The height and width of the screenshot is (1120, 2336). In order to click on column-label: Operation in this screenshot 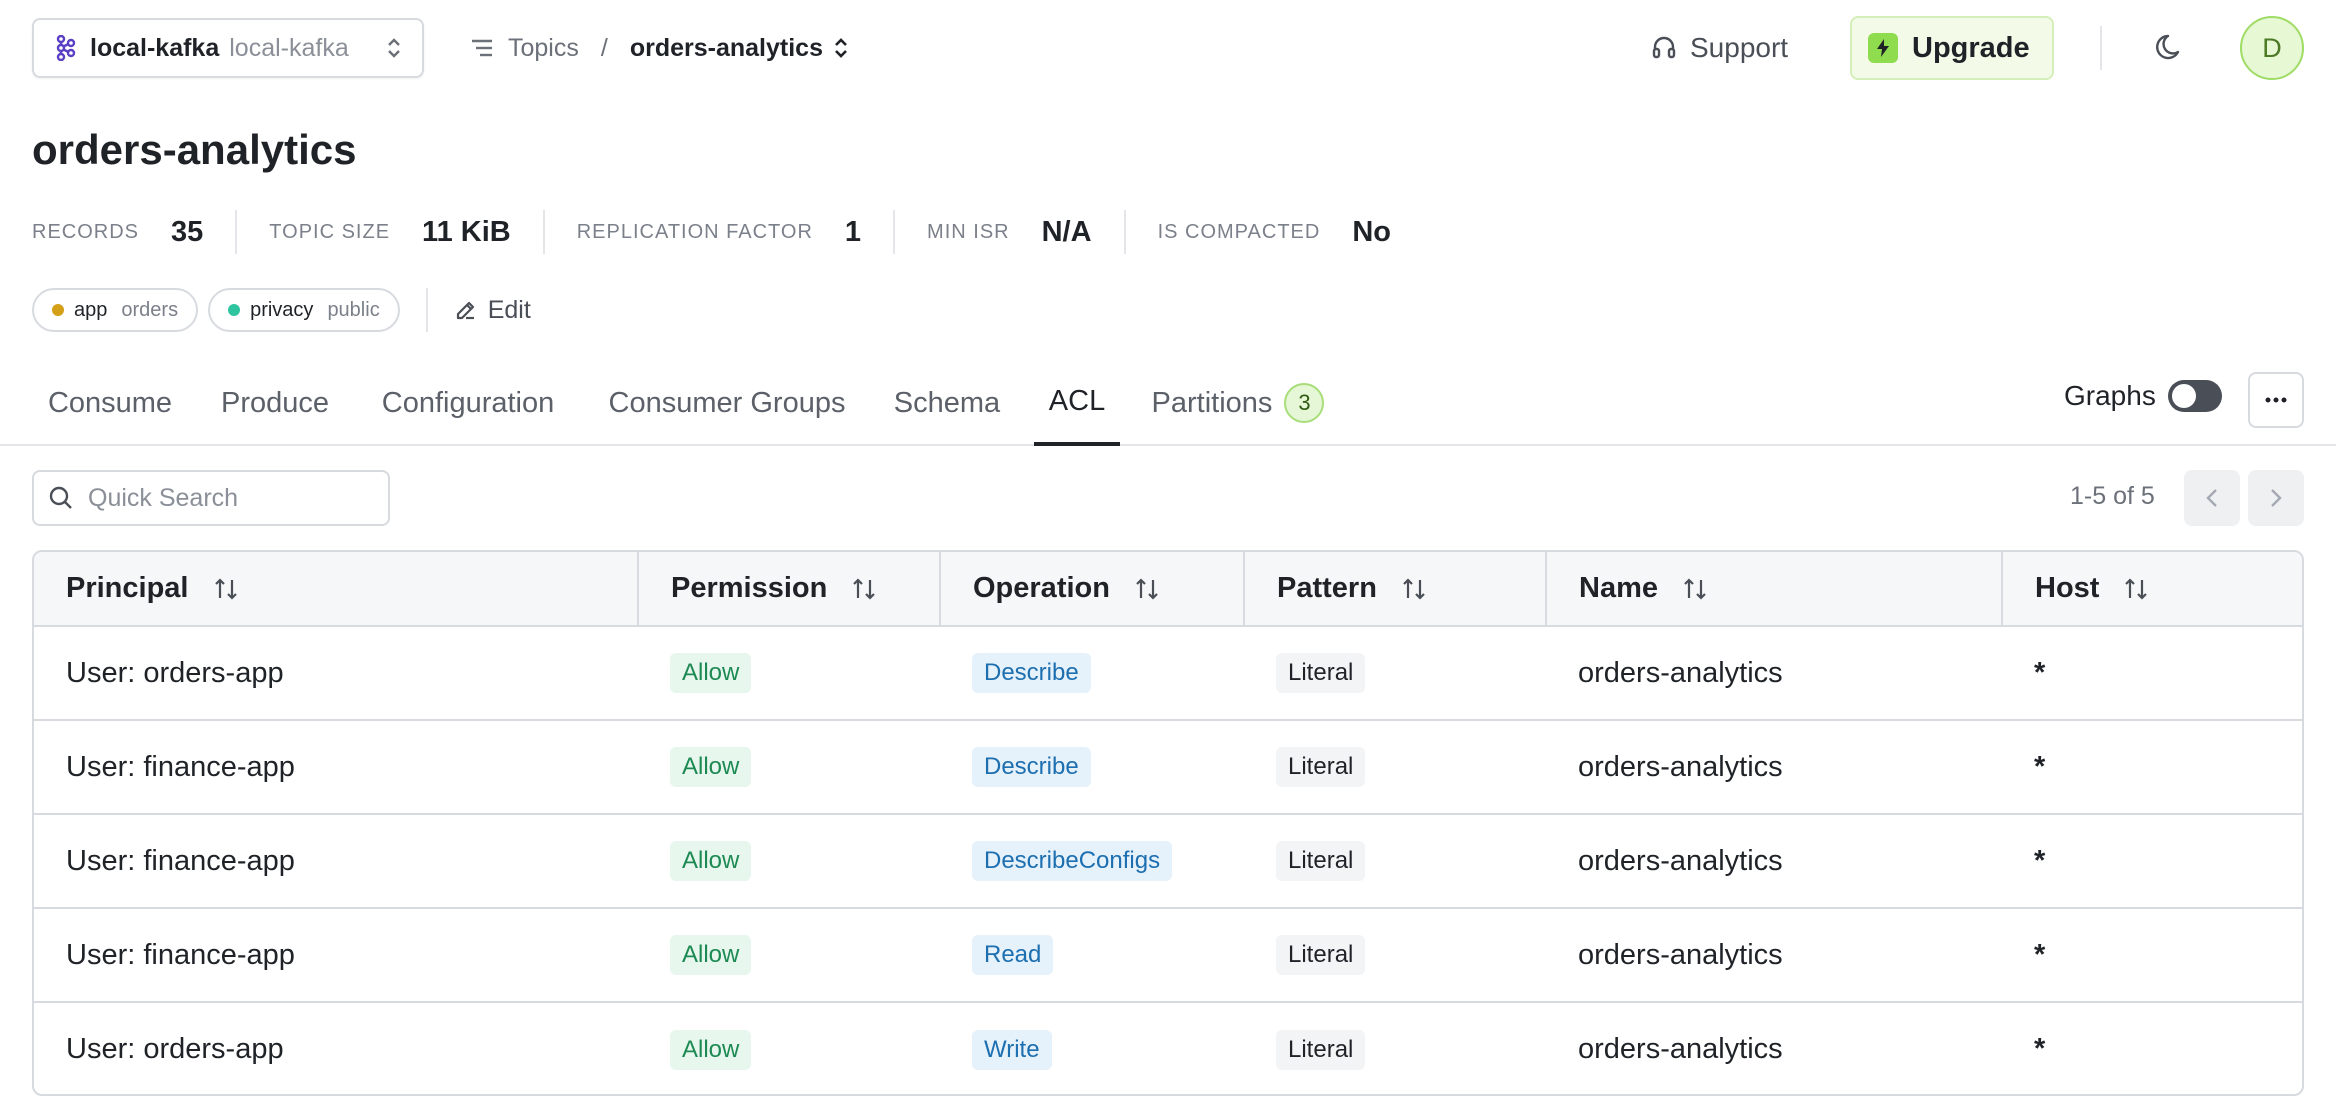, I will do `click(1041, 588)`.